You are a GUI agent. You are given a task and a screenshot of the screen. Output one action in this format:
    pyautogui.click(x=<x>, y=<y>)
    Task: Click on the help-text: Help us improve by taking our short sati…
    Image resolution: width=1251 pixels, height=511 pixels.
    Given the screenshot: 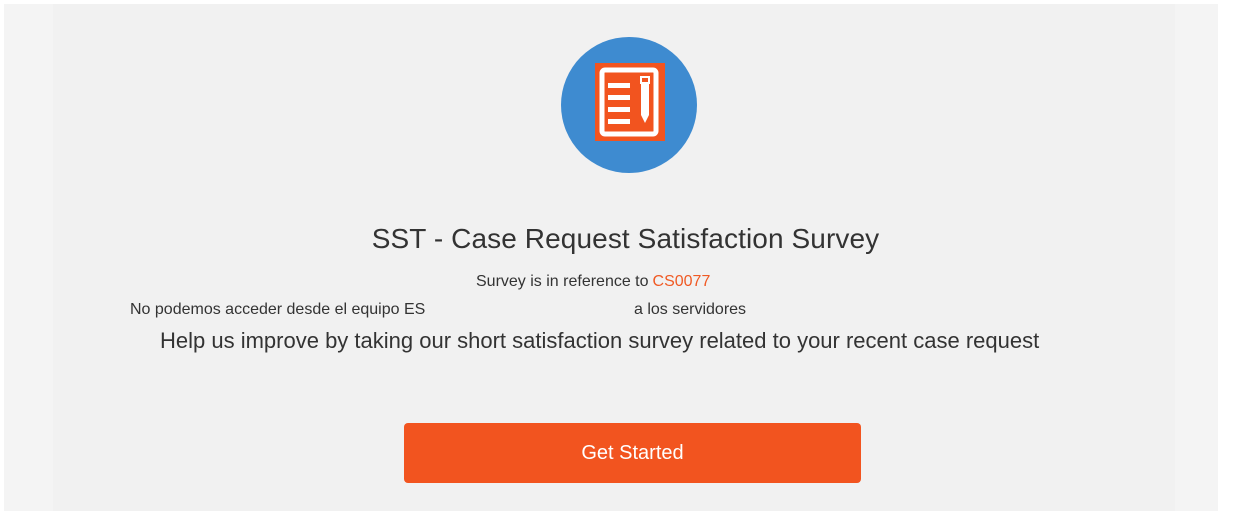 What is the action you would take?
    pyautogui.click(x=600, y=340)
    